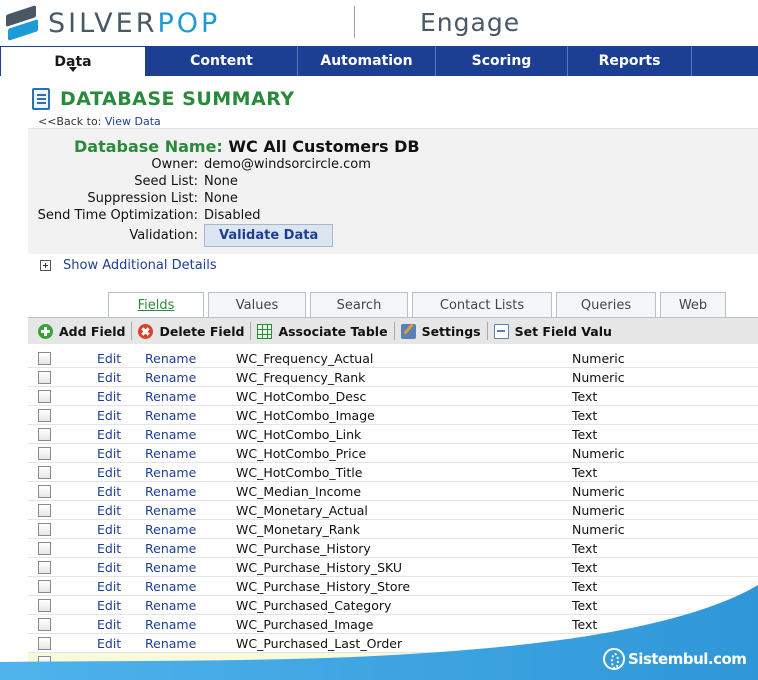  I want to click on send-time-optimization-value: Disabled, so click(232, 215).